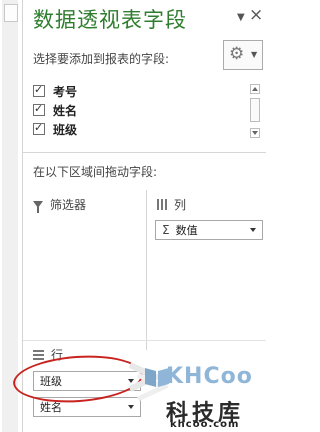 The image size is (320, 432). What do you see at coordinates (180, 205) in the screenshot?
I see `columns-area-label: 列` at bounding box center [180, 205].